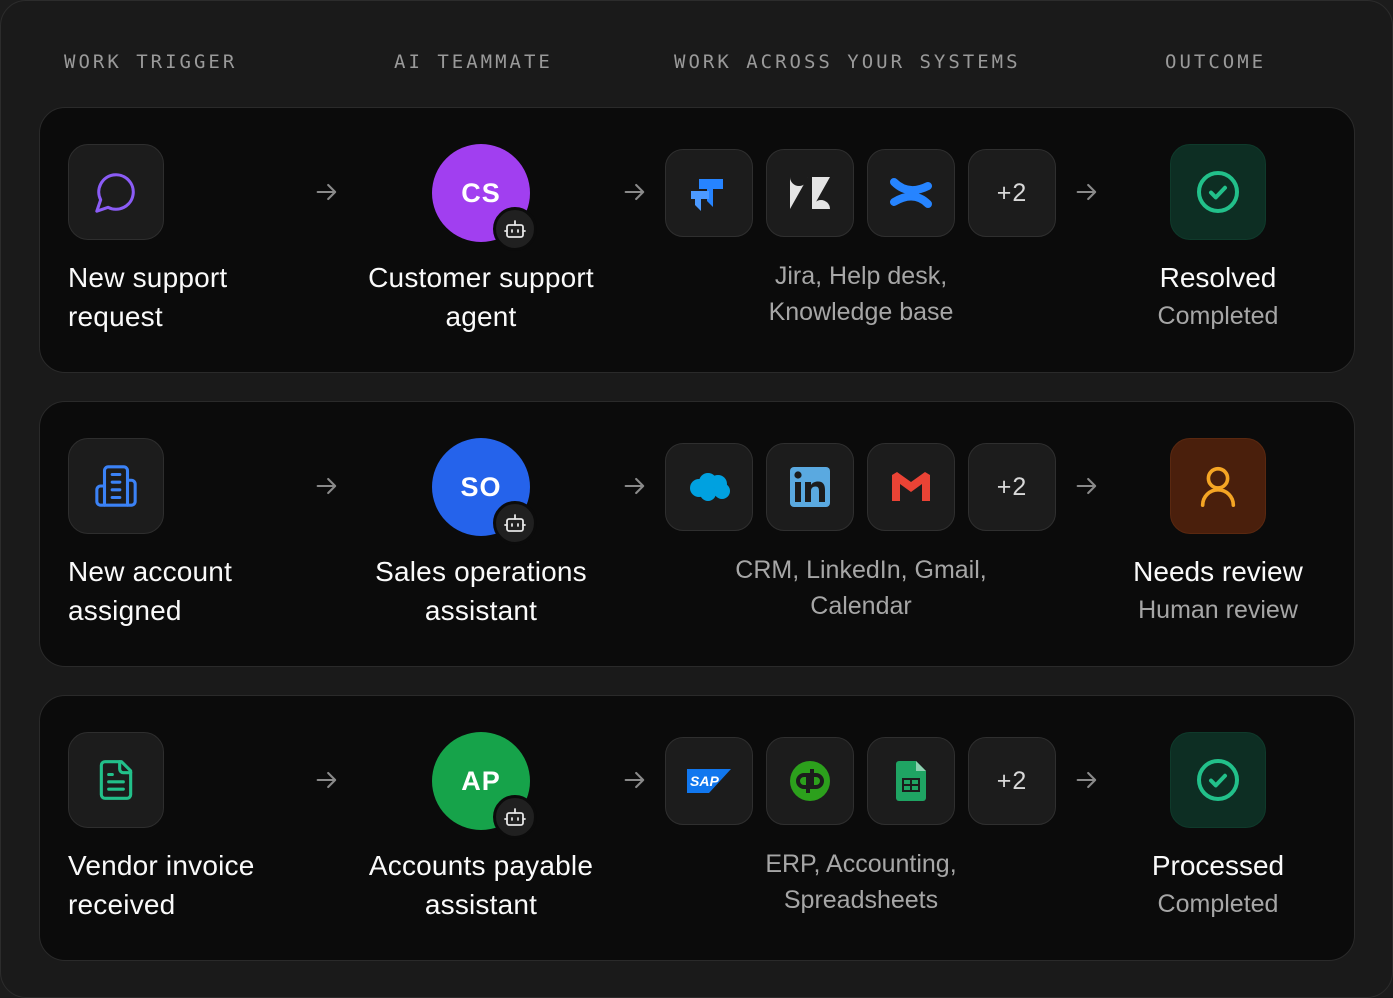  I want to click on header-outcome: OUTCOME, so click(1216, 62).